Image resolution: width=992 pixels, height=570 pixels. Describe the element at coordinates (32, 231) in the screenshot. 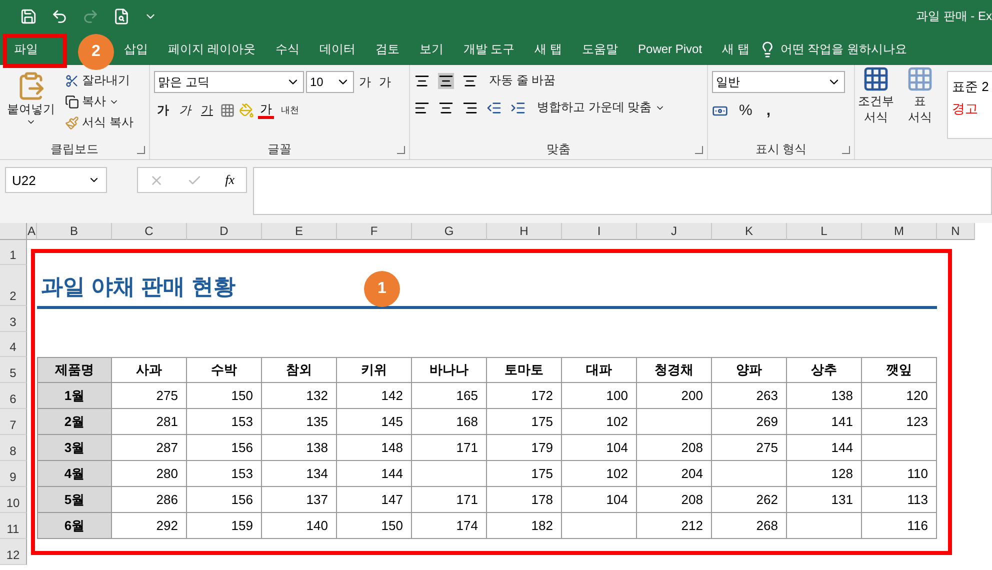

I see `column-header: A` at that location.